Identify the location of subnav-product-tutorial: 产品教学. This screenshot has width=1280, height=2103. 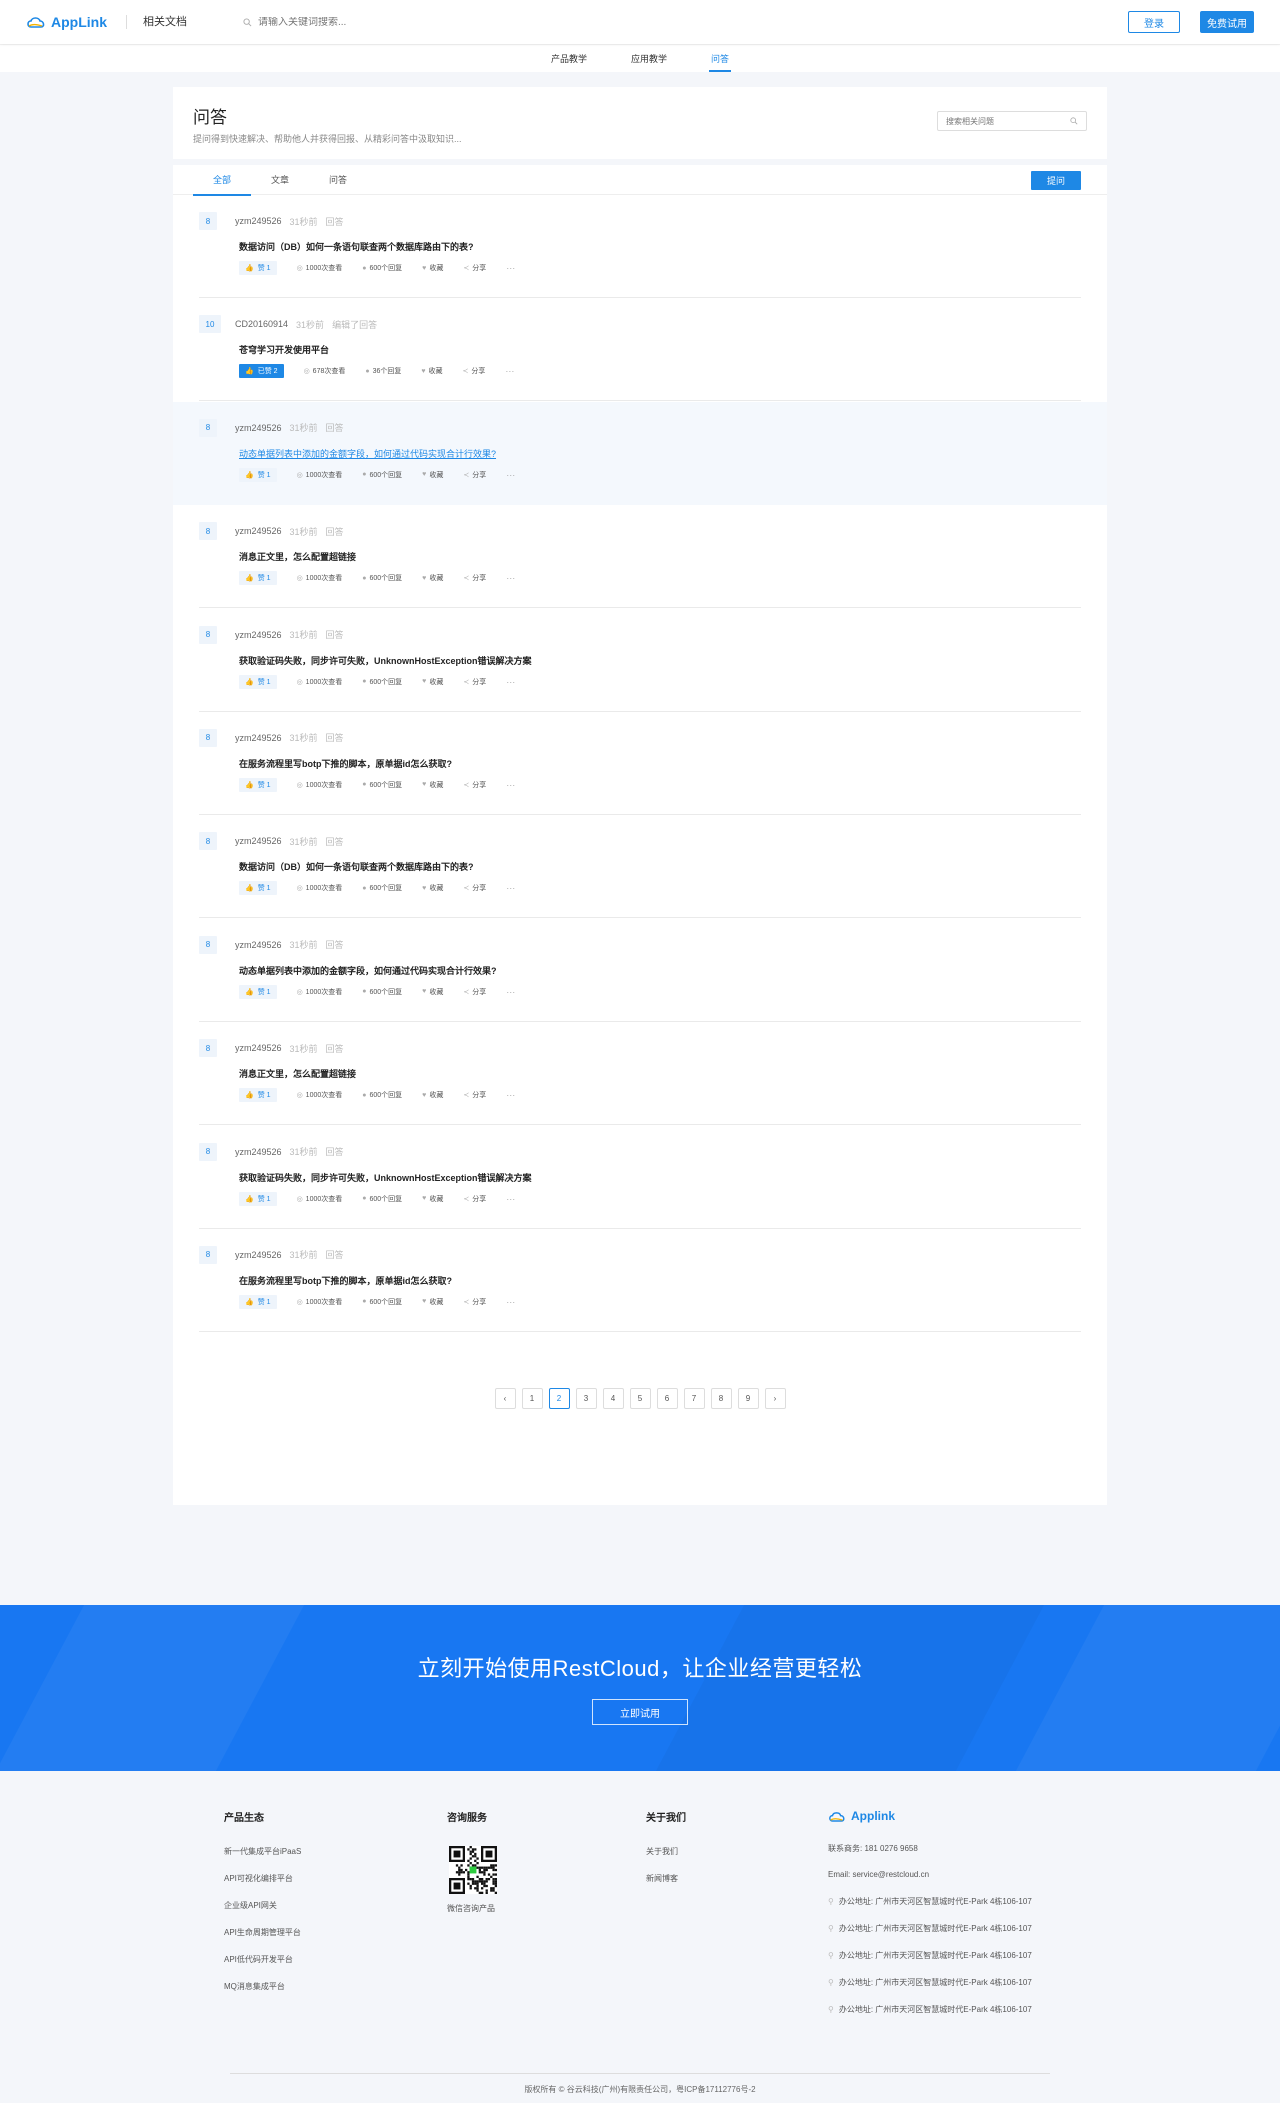
(569, 58).